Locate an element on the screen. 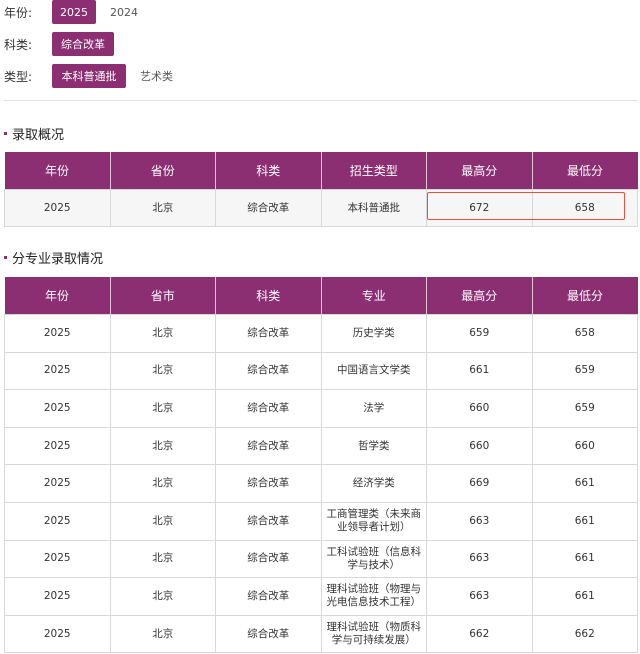 Image resolution: width=640 pixels, height=654 pixels. cell-major: 工商管理类（未来商业领导者计划） is located at coordinates (373, 521).